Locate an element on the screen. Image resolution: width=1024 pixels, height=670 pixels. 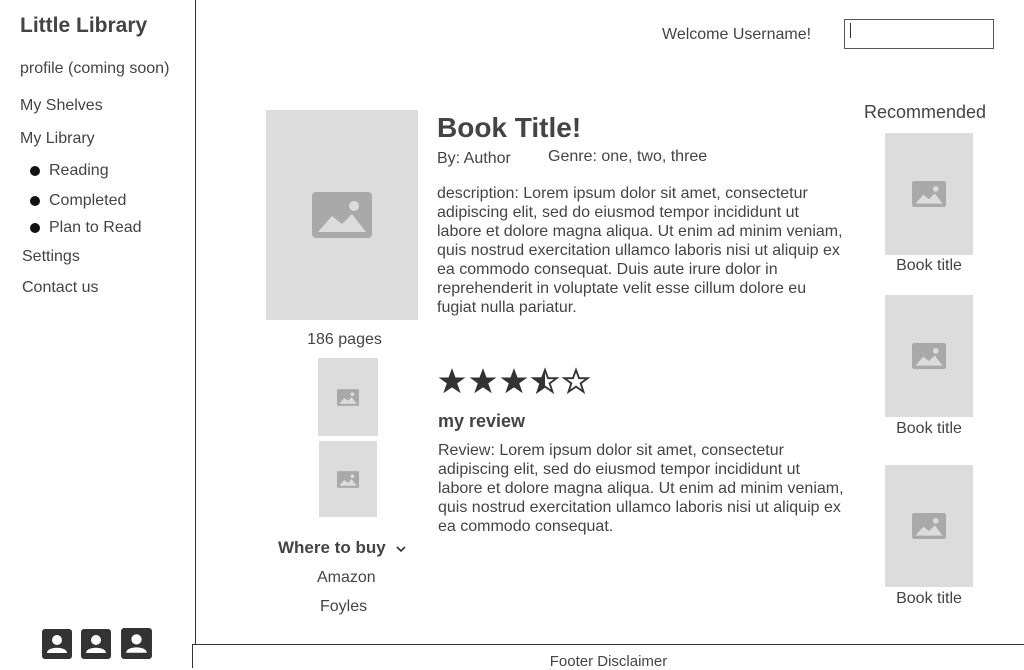
where-to-buy-dropdown: Where to buy is located at coordinates (342, 548).